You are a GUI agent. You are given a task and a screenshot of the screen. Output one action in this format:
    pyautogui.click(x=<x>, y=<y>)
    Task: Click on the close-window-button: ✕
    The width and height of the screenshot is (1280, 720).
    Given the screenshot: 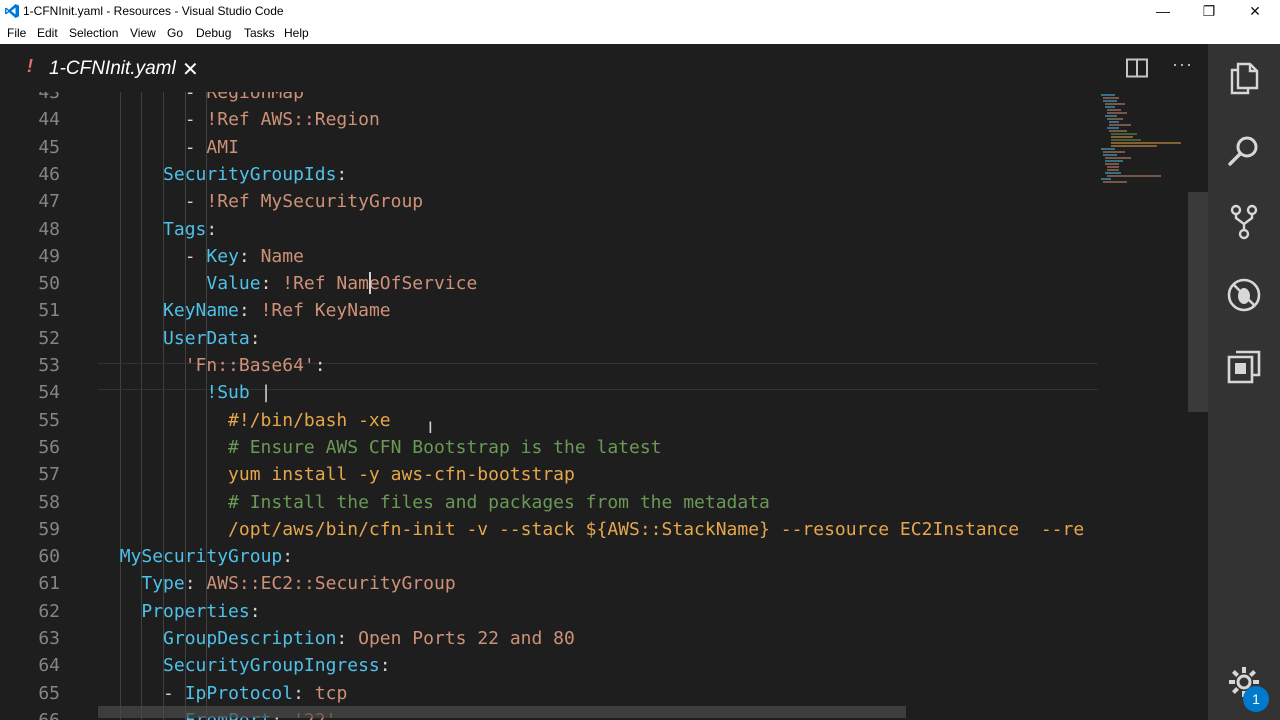 What is the action you would take?
    pyautogui.click(x=1255, y=11)
    